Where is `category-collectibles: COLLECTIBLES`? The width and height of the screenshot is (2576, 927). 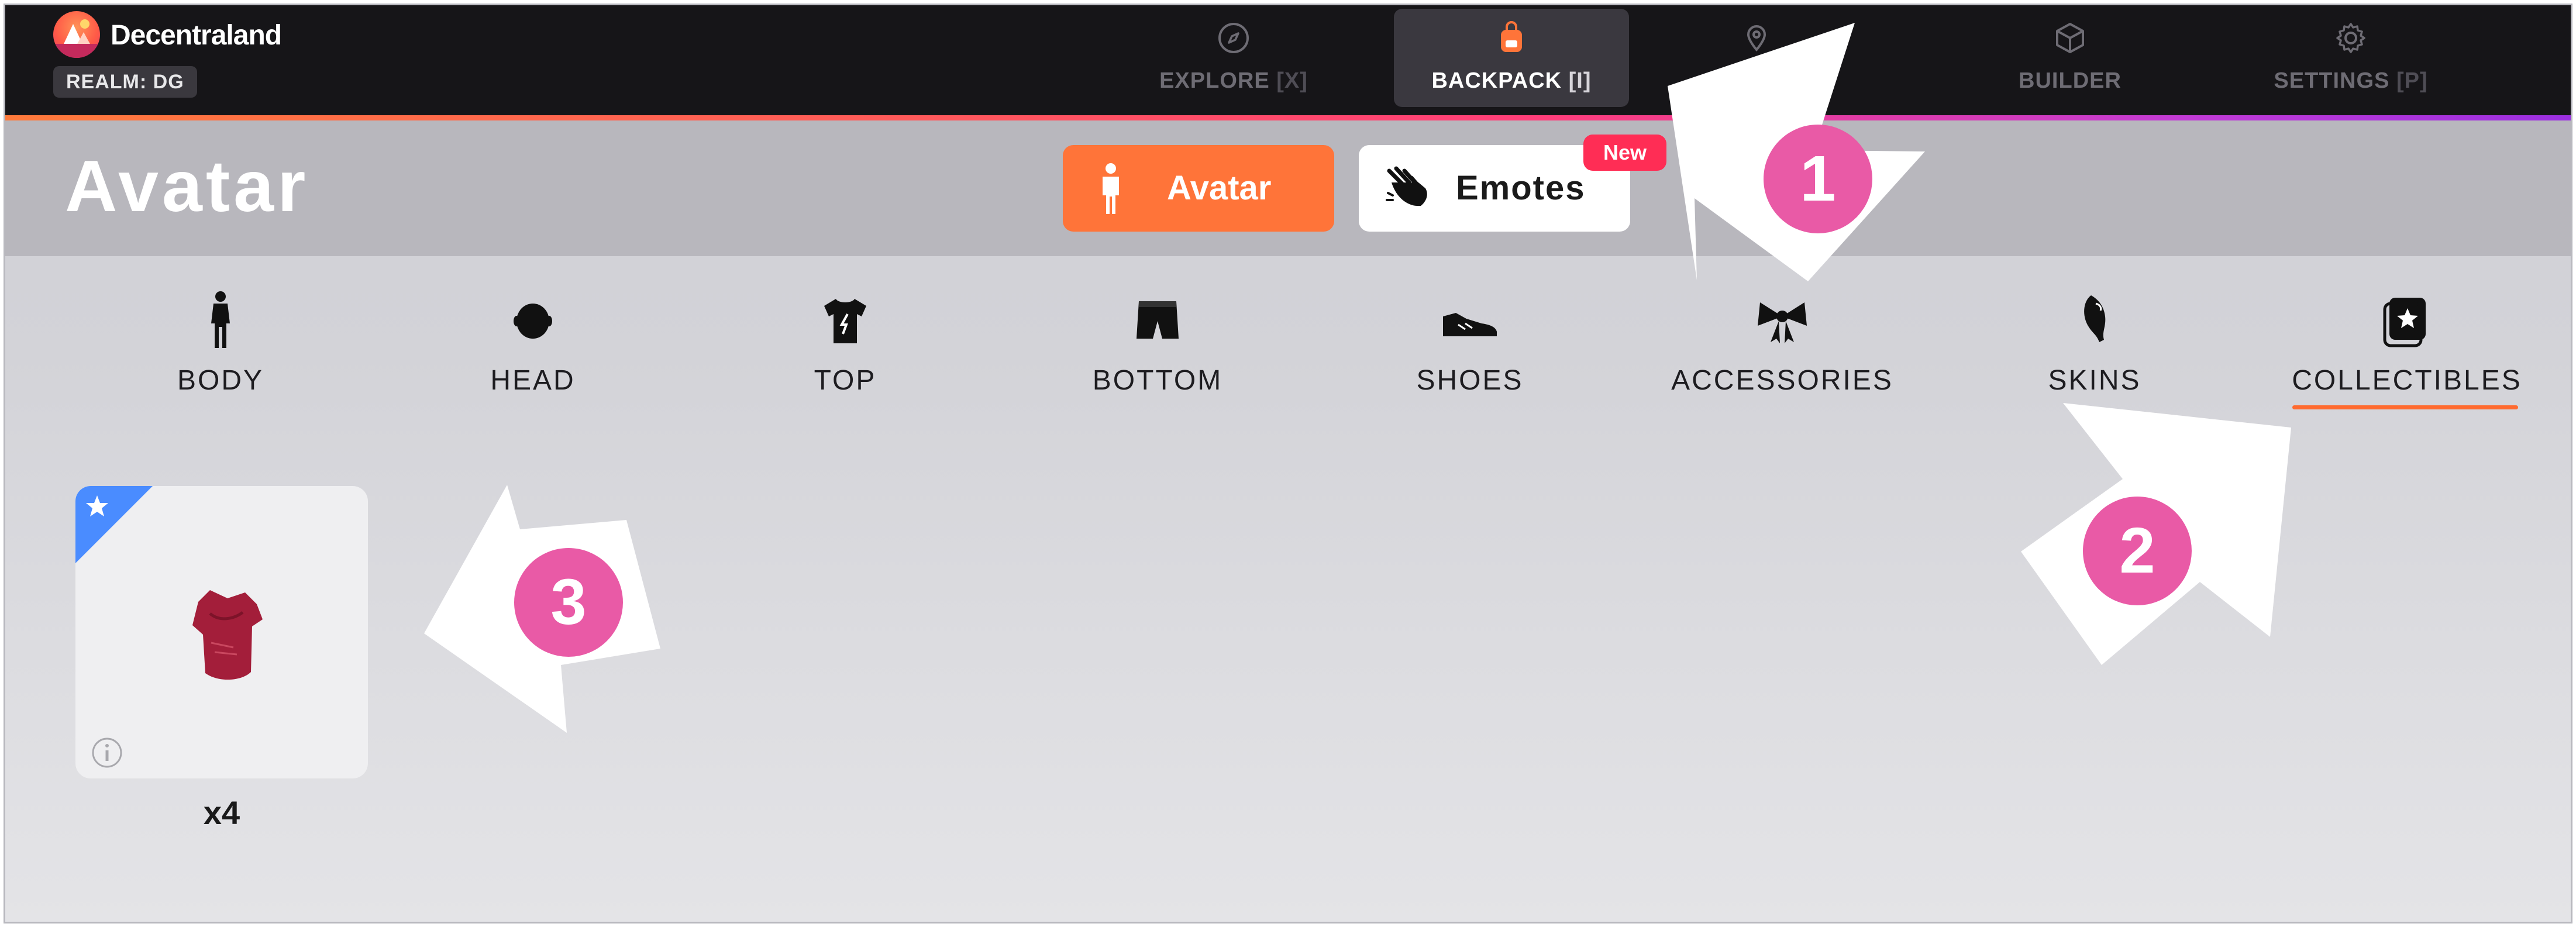
category-collectibles: COLLECTIBLES is located at coordinates (2407, 349).